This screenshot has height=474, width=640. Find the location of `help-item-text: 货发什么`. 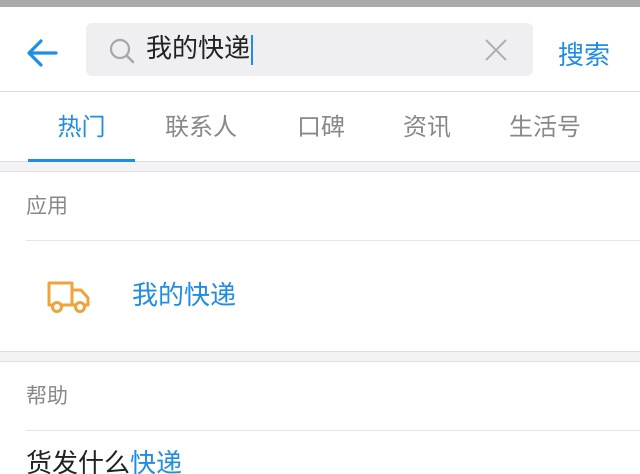

help-item-text: 货发什么 is located at coordinates (78, 461).